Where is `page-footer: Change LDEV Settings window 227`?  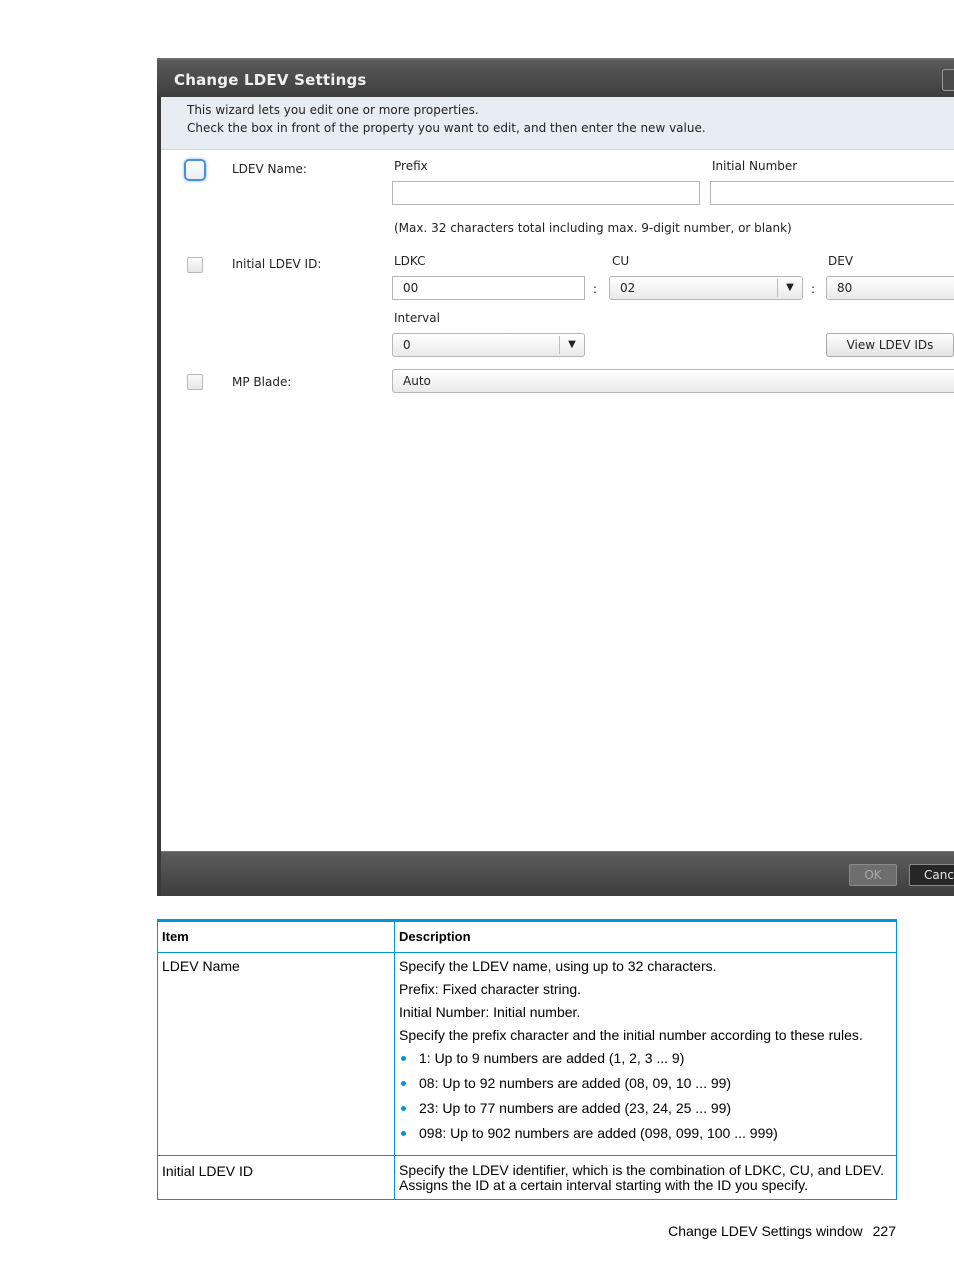 page-footer: Change LDEV Settings window 227 is located at coordinates (782, 1231).